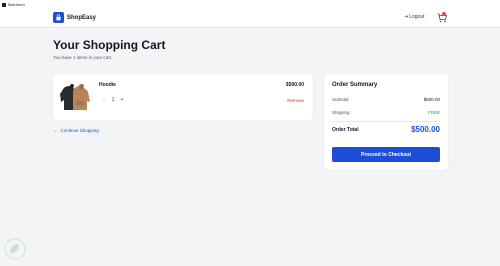 The image size is (500, 266). Describe the element at coordinates (442, 17) in the screenshot. I see `cart-button` at that location.